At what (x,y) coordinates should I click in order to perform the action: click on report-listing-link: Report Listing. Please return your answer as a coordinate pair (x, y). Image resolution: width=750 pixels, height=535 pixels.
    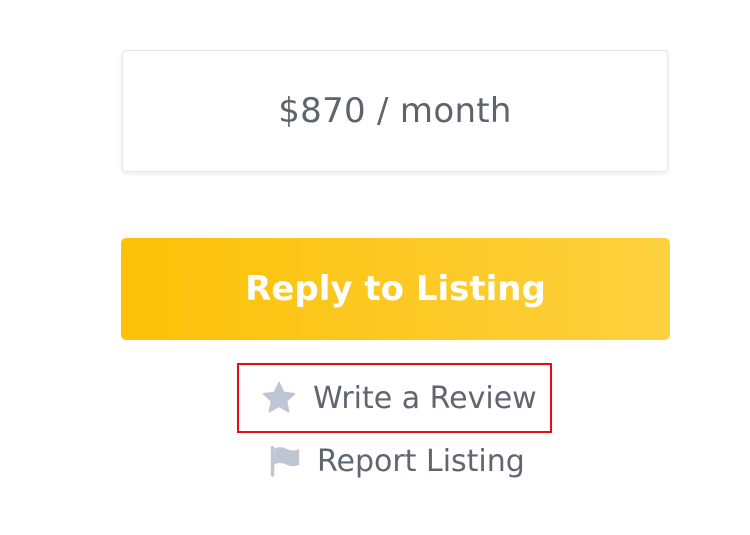
    Looking at the image, I should click on (396, 461).